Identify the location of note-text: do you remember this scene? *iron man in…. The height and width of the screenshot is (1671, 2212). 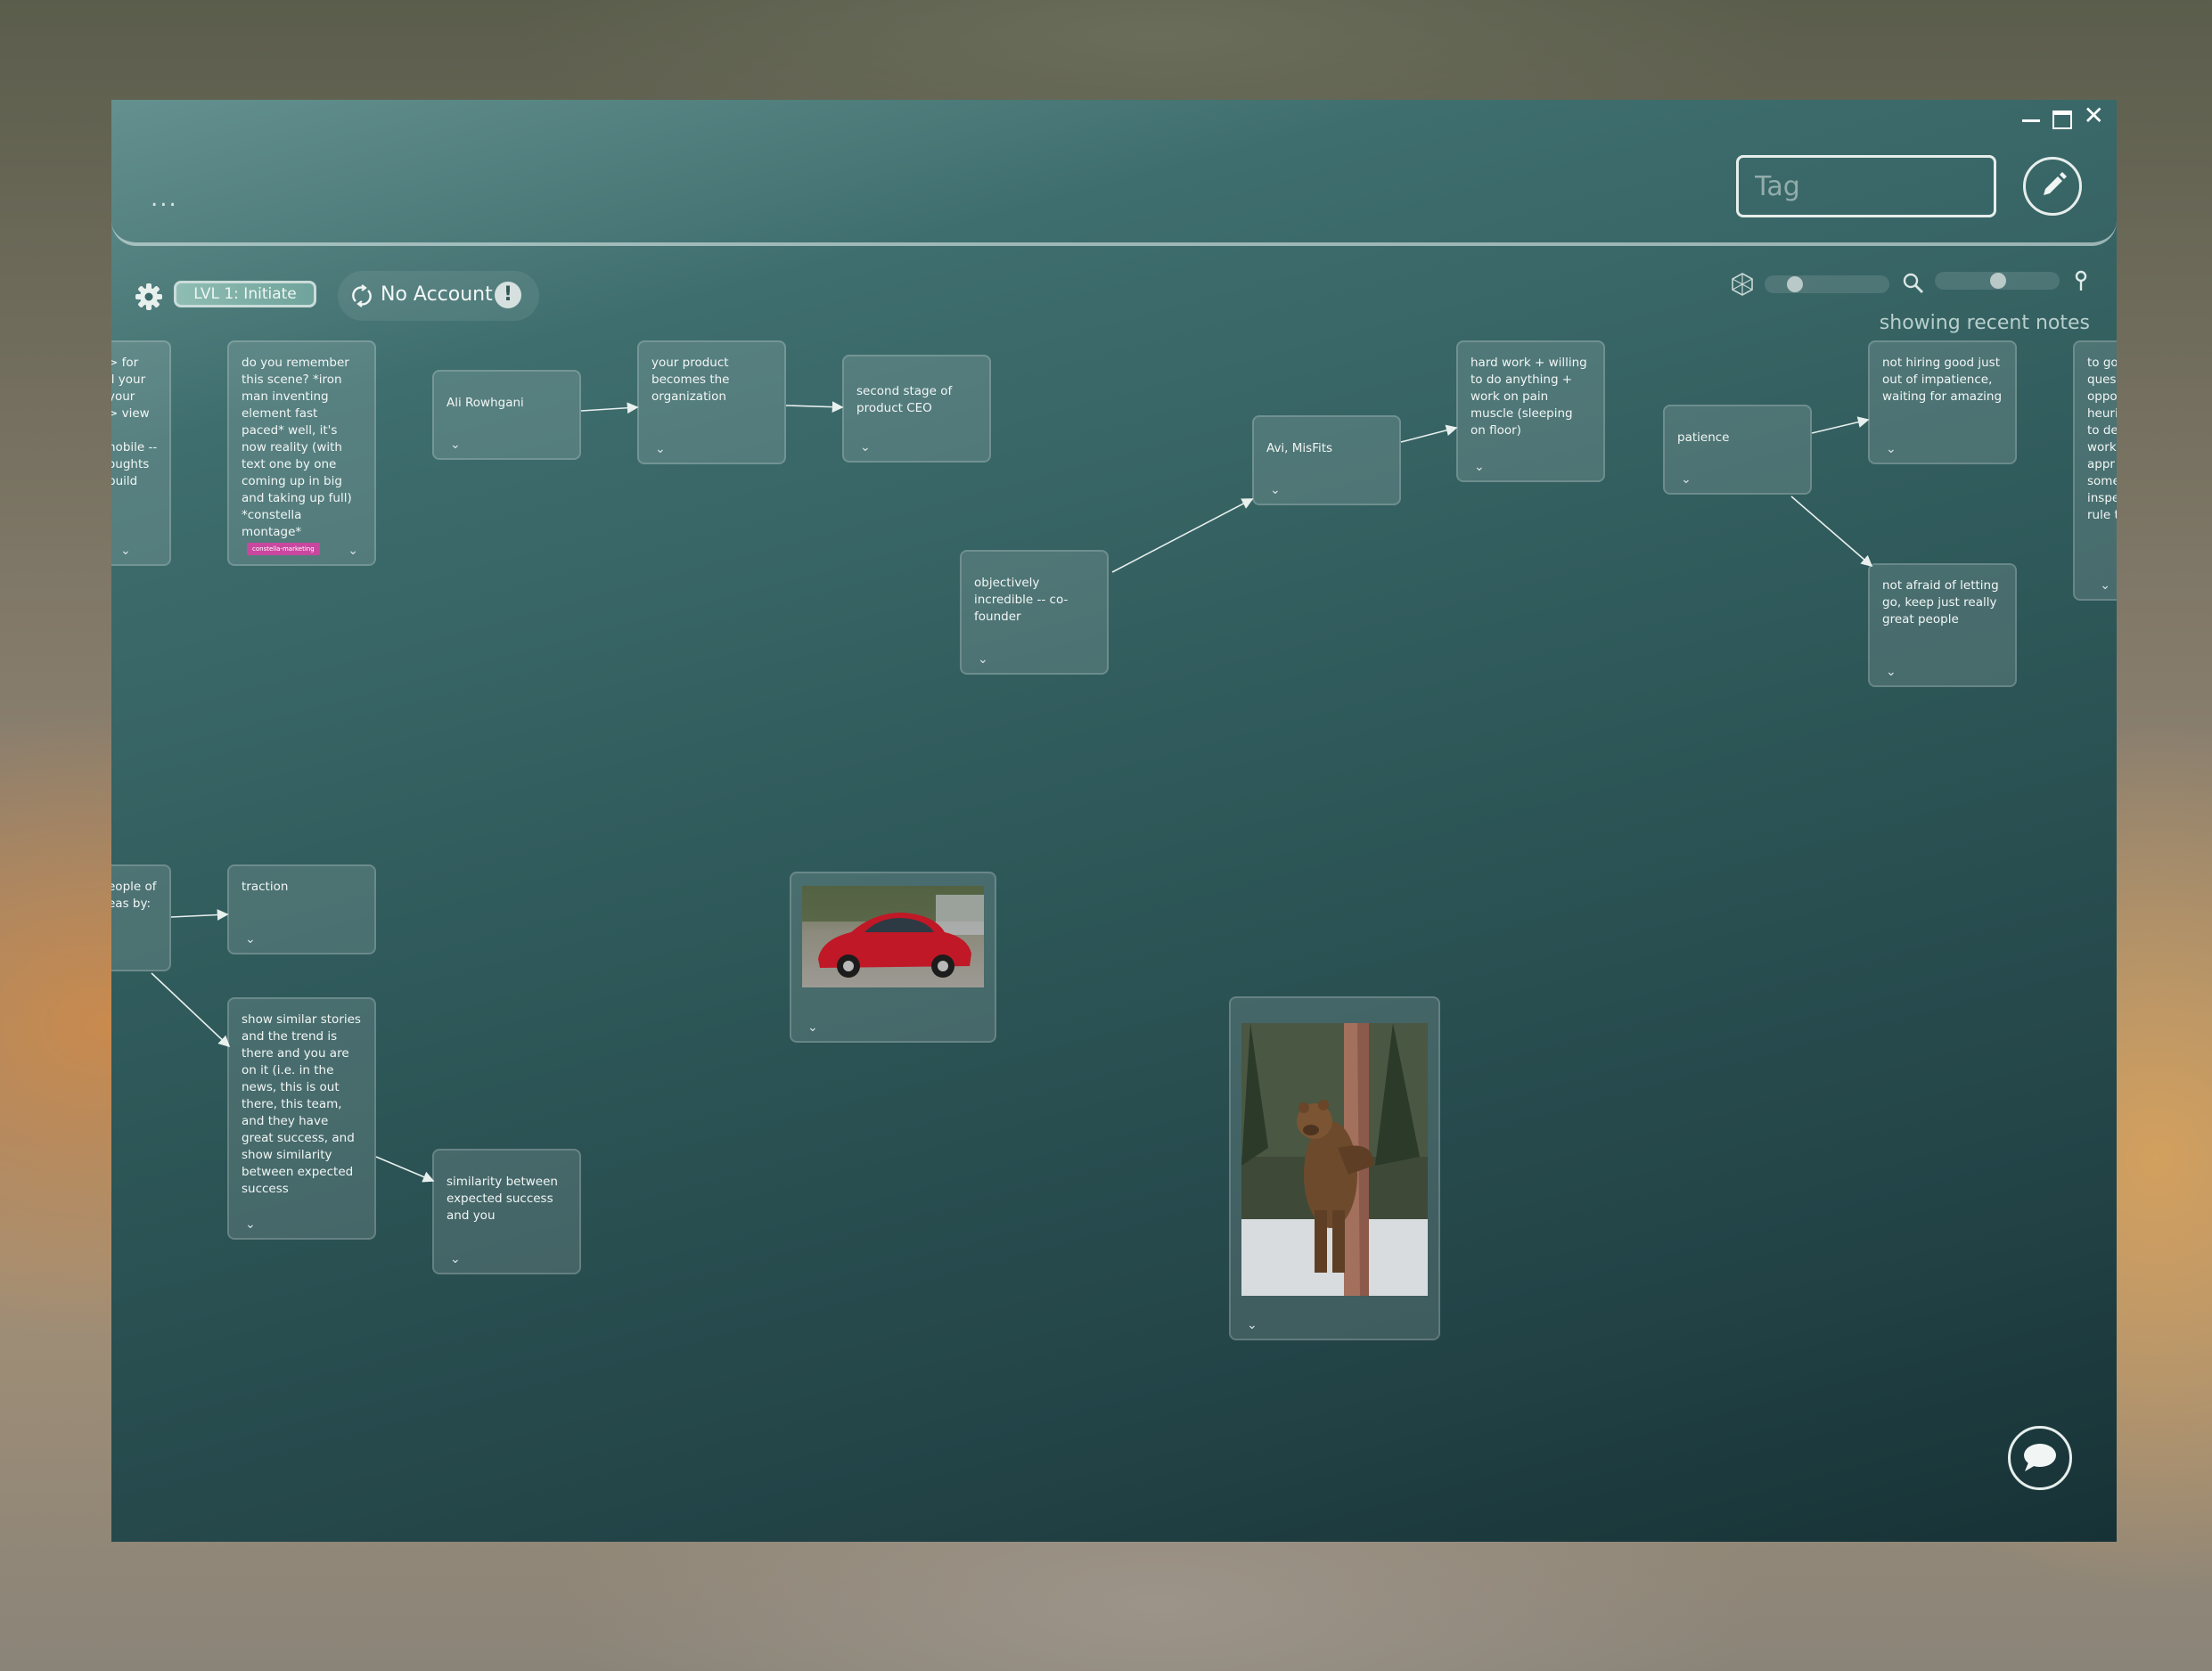
(297, 447).